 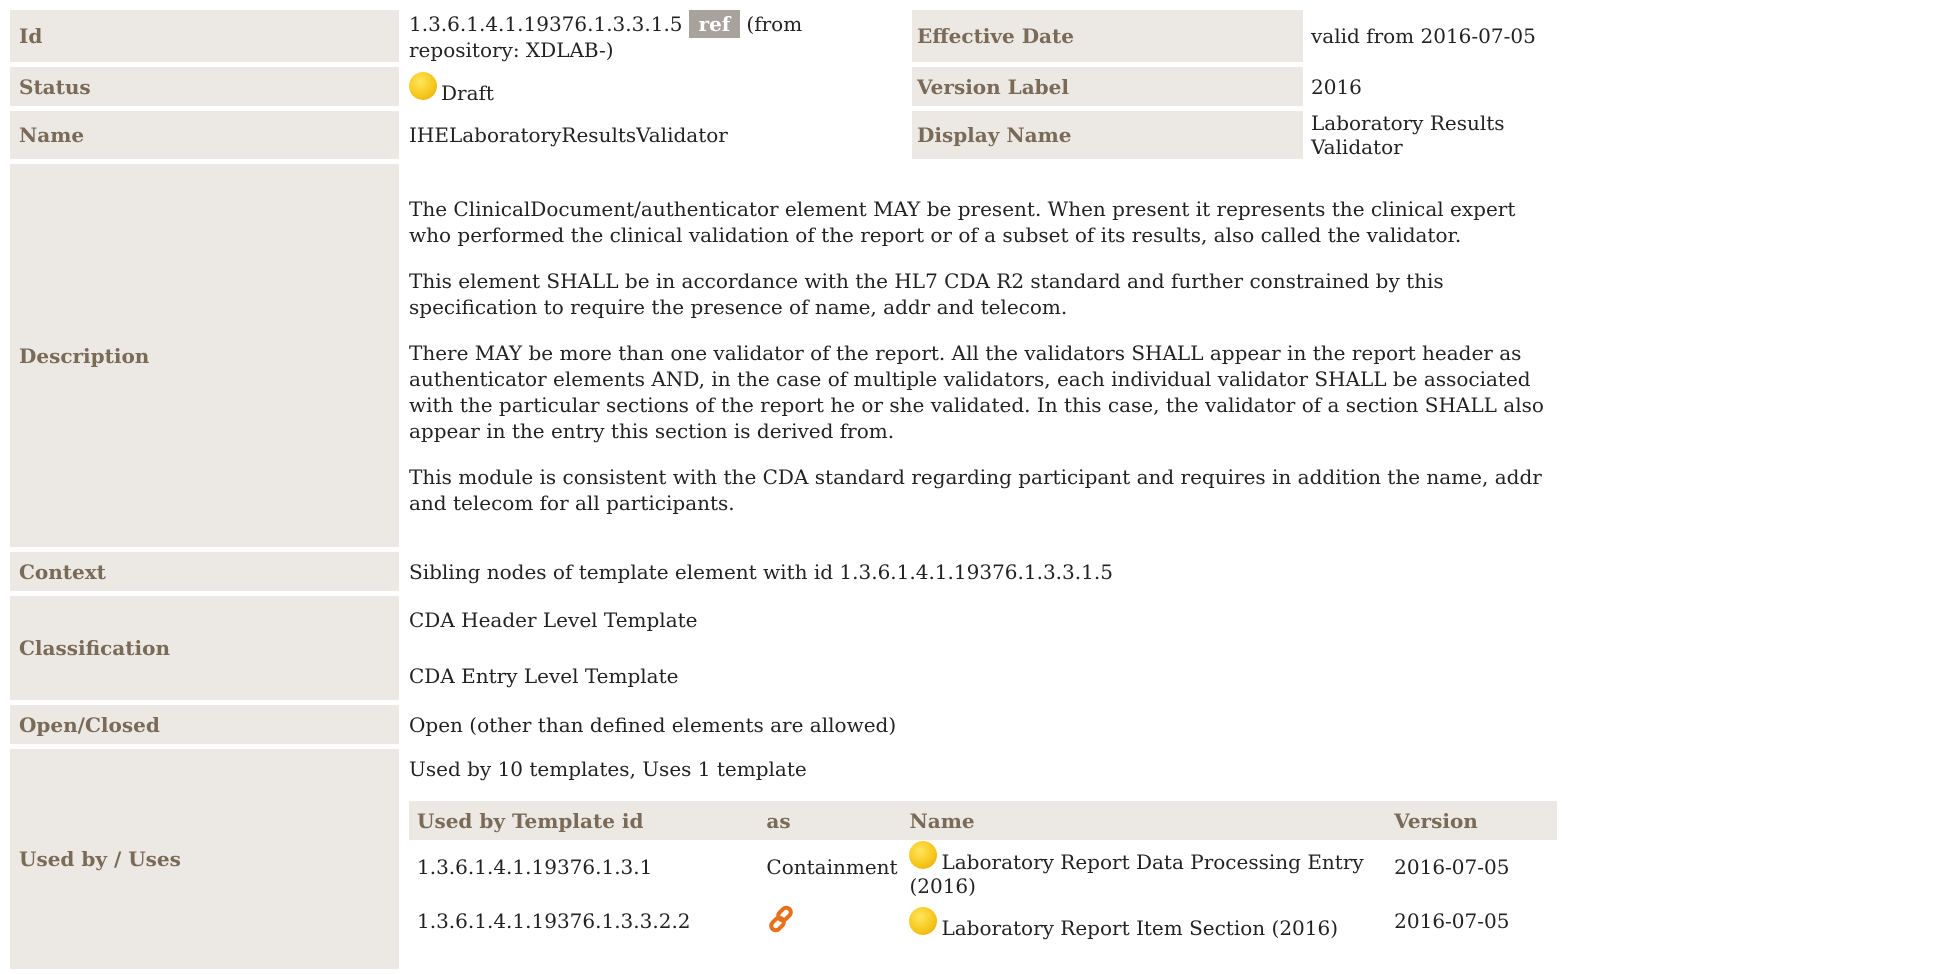 What do you see at coordinates (204, 859) in the screenshot?
I see `used-by-label: Used by / Uses` at bounding box center [204, 859].